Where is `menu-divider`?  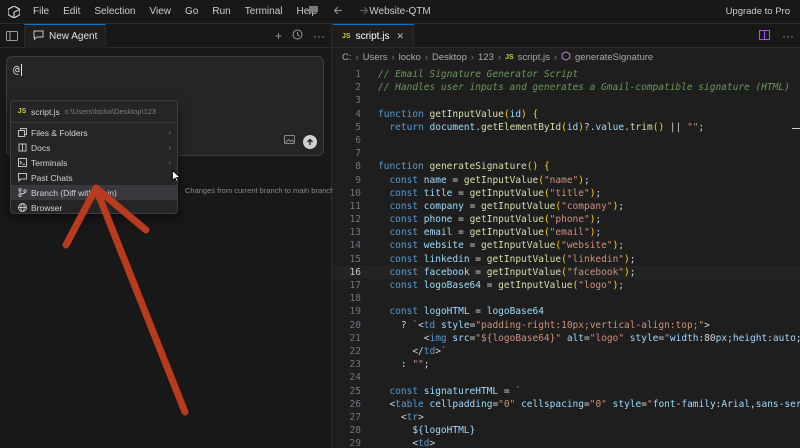
menu-divider is located at coordinates (94, 122).